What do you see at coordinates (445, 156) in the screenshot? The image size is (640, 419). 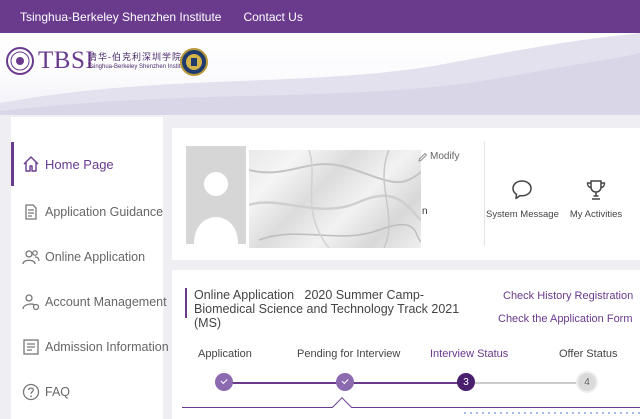 I see `modify-label: Modify` at bounding box center [445, 156].